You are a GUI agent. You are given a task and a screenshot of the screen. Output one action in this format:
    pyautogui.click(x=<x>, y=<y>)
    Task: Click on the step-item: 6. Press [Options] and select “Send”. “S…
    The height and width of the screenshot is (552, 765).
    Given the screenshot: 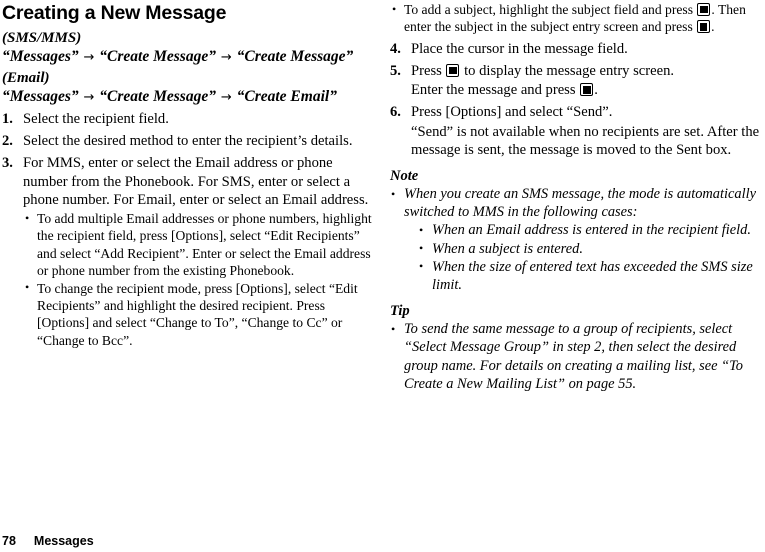 What is the action you would take?
    pyautogui.click(x=577, y=131)
    